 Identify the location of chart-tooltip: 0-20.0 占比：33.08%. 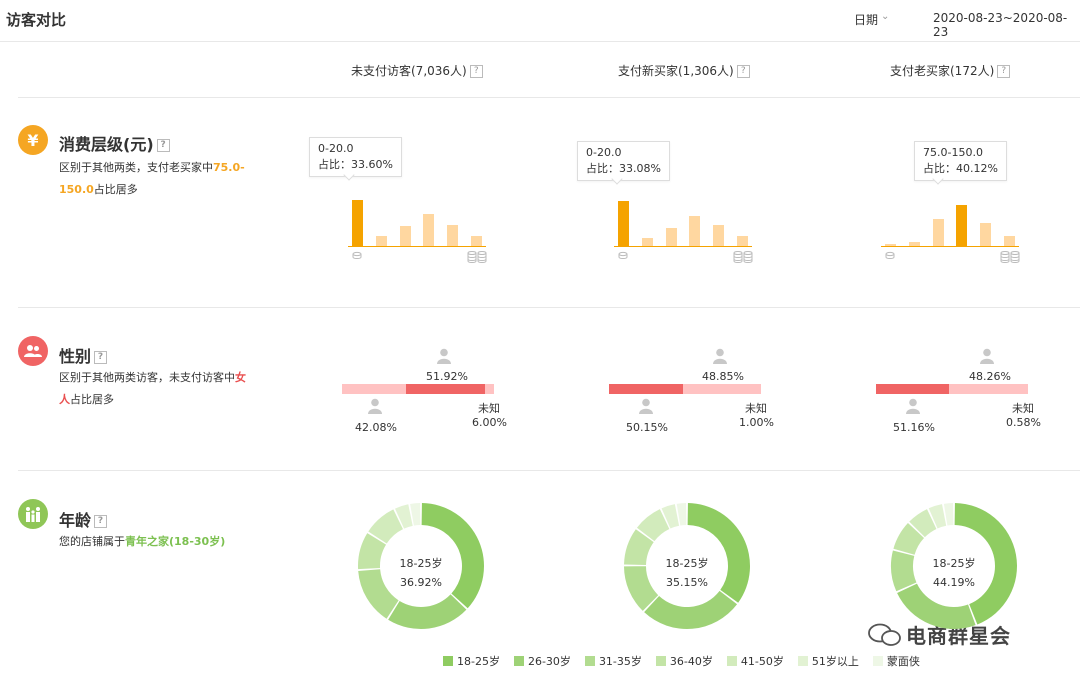
(623, 161).